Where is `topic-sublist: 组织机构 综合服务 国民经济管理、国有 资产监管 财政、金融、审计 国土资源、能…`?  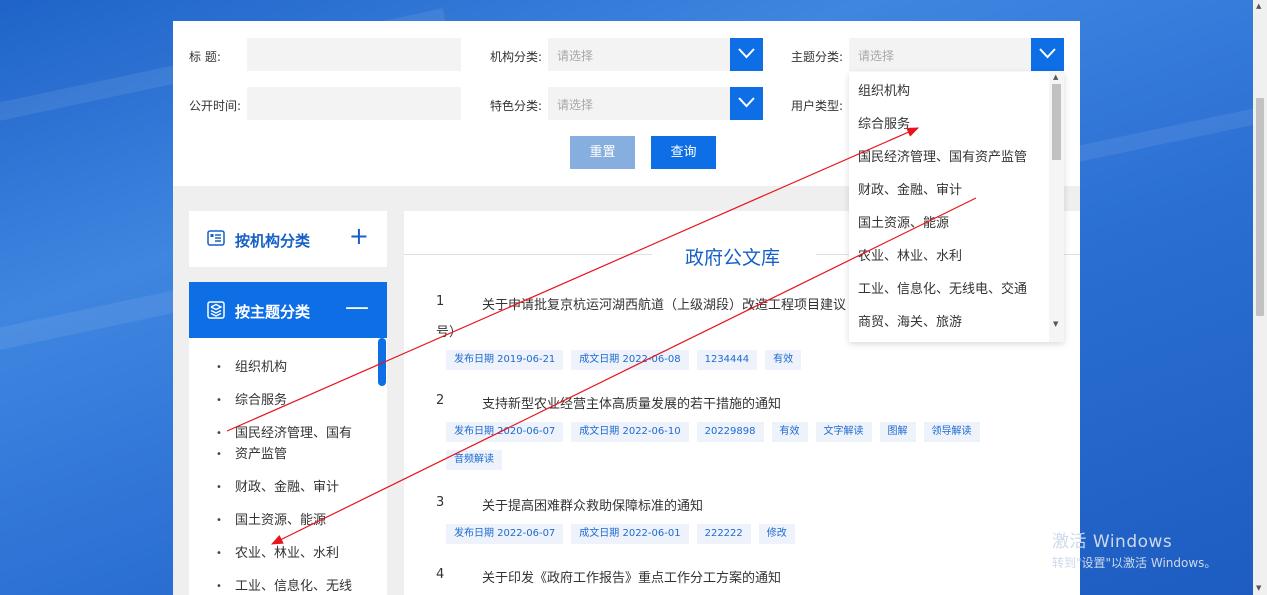
topic-sublist: 组织机构 综合服务 国民经济管理、国有 资产监管 财政、金融、审计 国土资源、能… is located at coordinates (288, 466).